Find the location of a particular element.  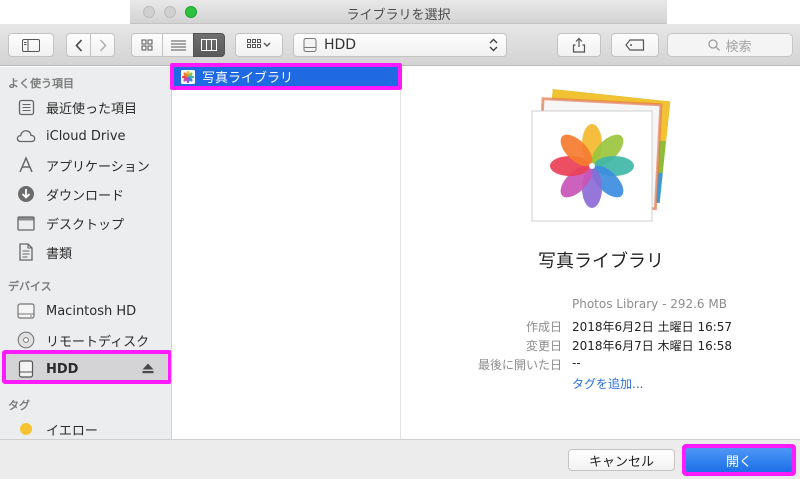

sidebar-item-tag-yellow: イエロー is located at coordinates (57, 427).